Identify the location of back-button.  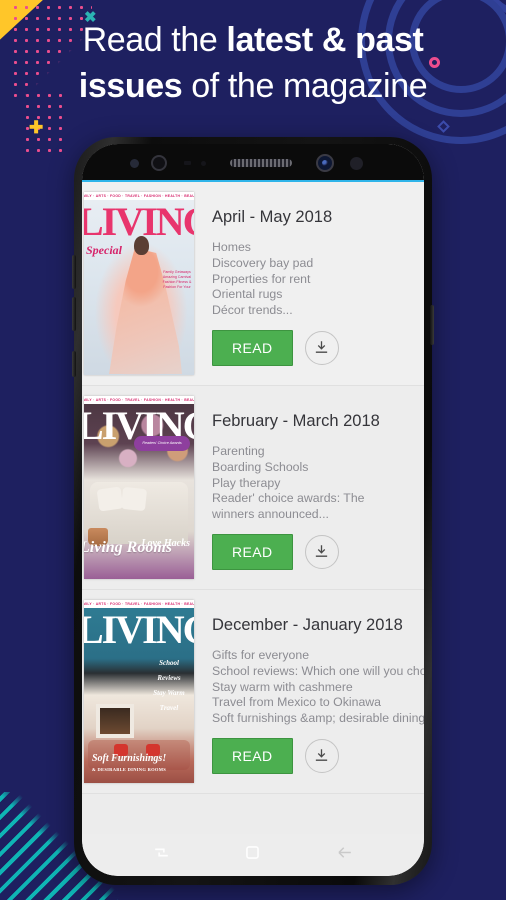
(344, 855).